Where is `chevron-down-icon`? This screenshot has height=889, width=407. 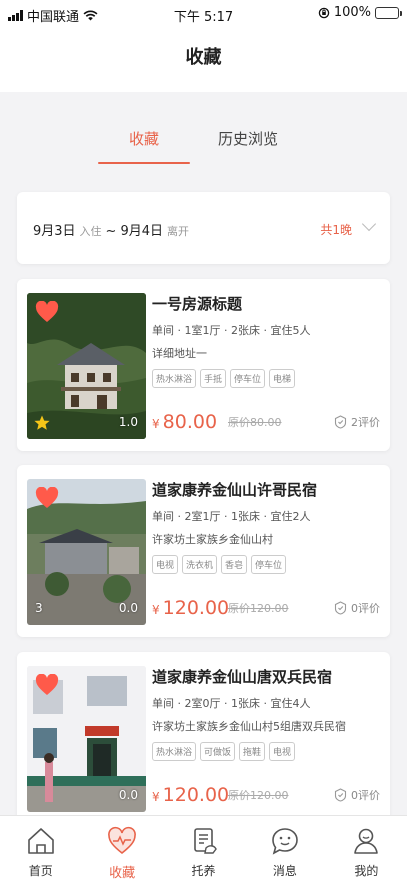 chevron-down-icon is located at coordinates (369, 224).